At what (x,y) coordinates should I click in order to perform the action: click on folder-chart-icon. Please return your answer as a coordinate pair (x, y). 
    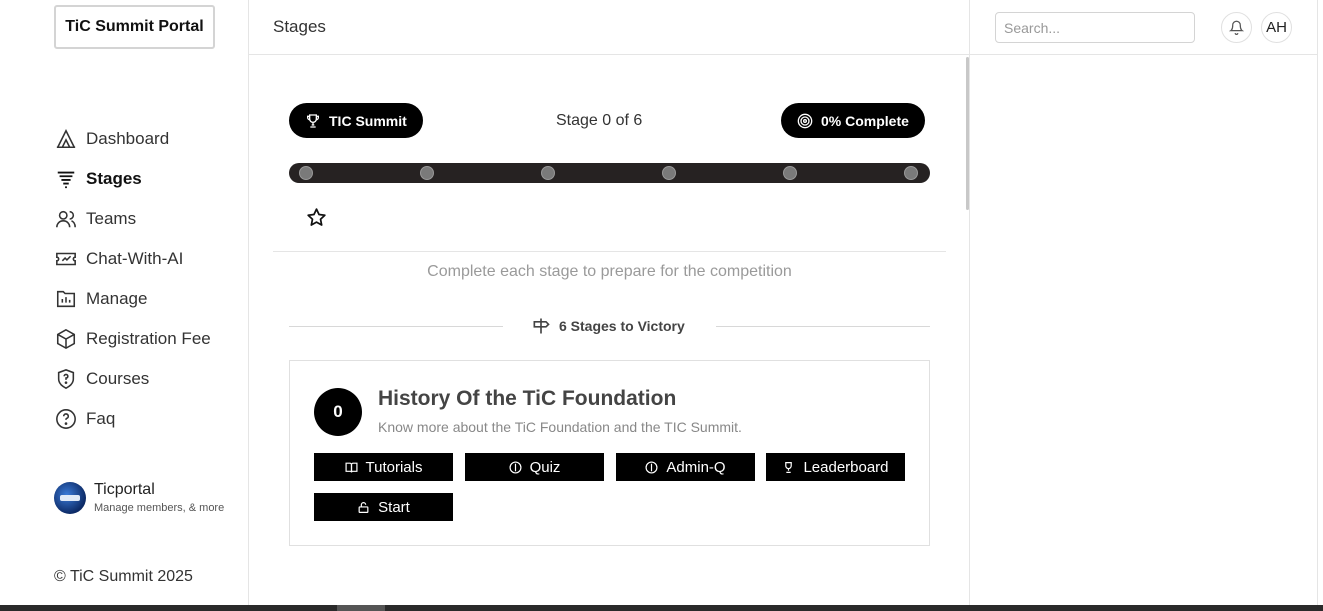
    Looking at the image, I should click on (66, 299).